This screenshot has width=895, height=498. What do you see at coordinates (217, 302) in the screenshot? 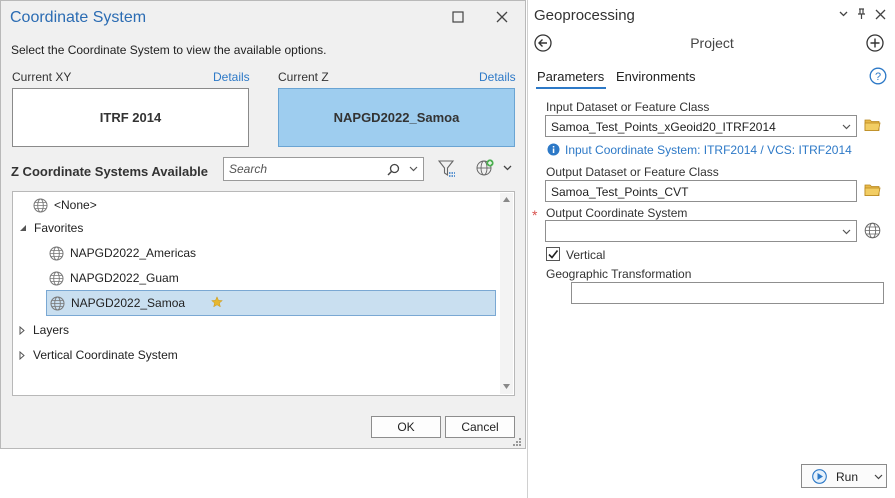
I see `star-icon` at bounding box center [217, 302].